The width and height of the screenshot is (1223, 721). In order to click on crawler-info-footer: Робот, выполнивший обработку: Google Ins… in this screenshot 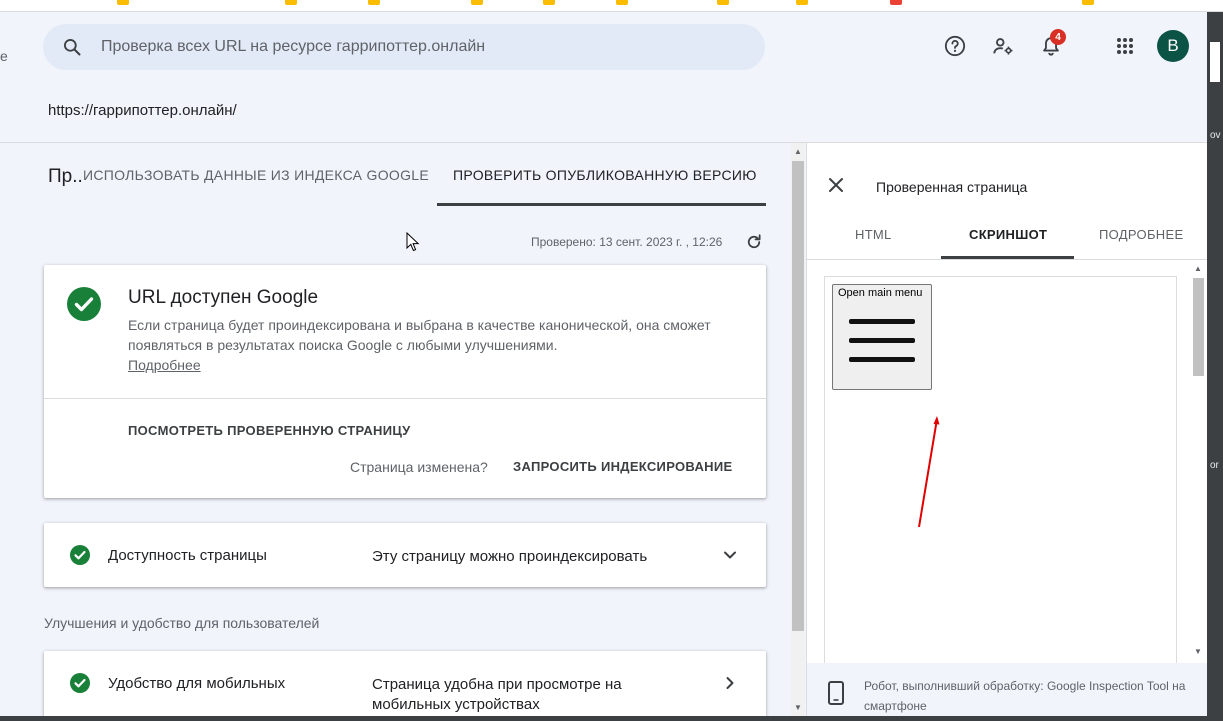, I will do `click(1007, 689)`.